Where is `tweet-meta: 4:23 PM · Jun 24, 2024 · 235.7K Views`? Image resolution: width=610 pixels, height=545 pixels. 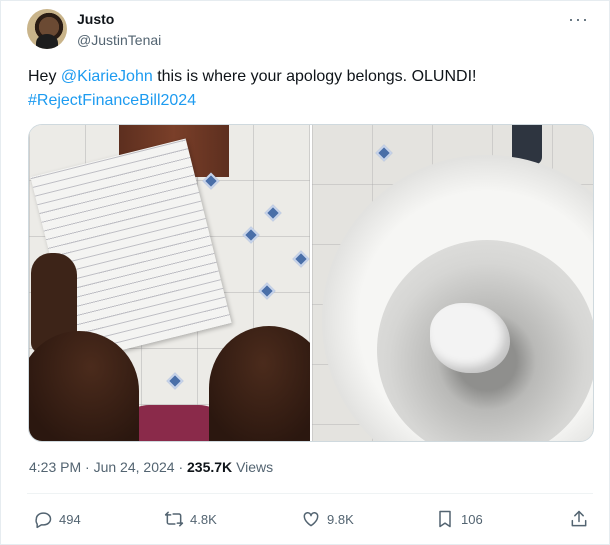 tweet-meta: 4:23 PM · Jun 24, 2024 · 235.7K Views is located at coordinates (151, 467).